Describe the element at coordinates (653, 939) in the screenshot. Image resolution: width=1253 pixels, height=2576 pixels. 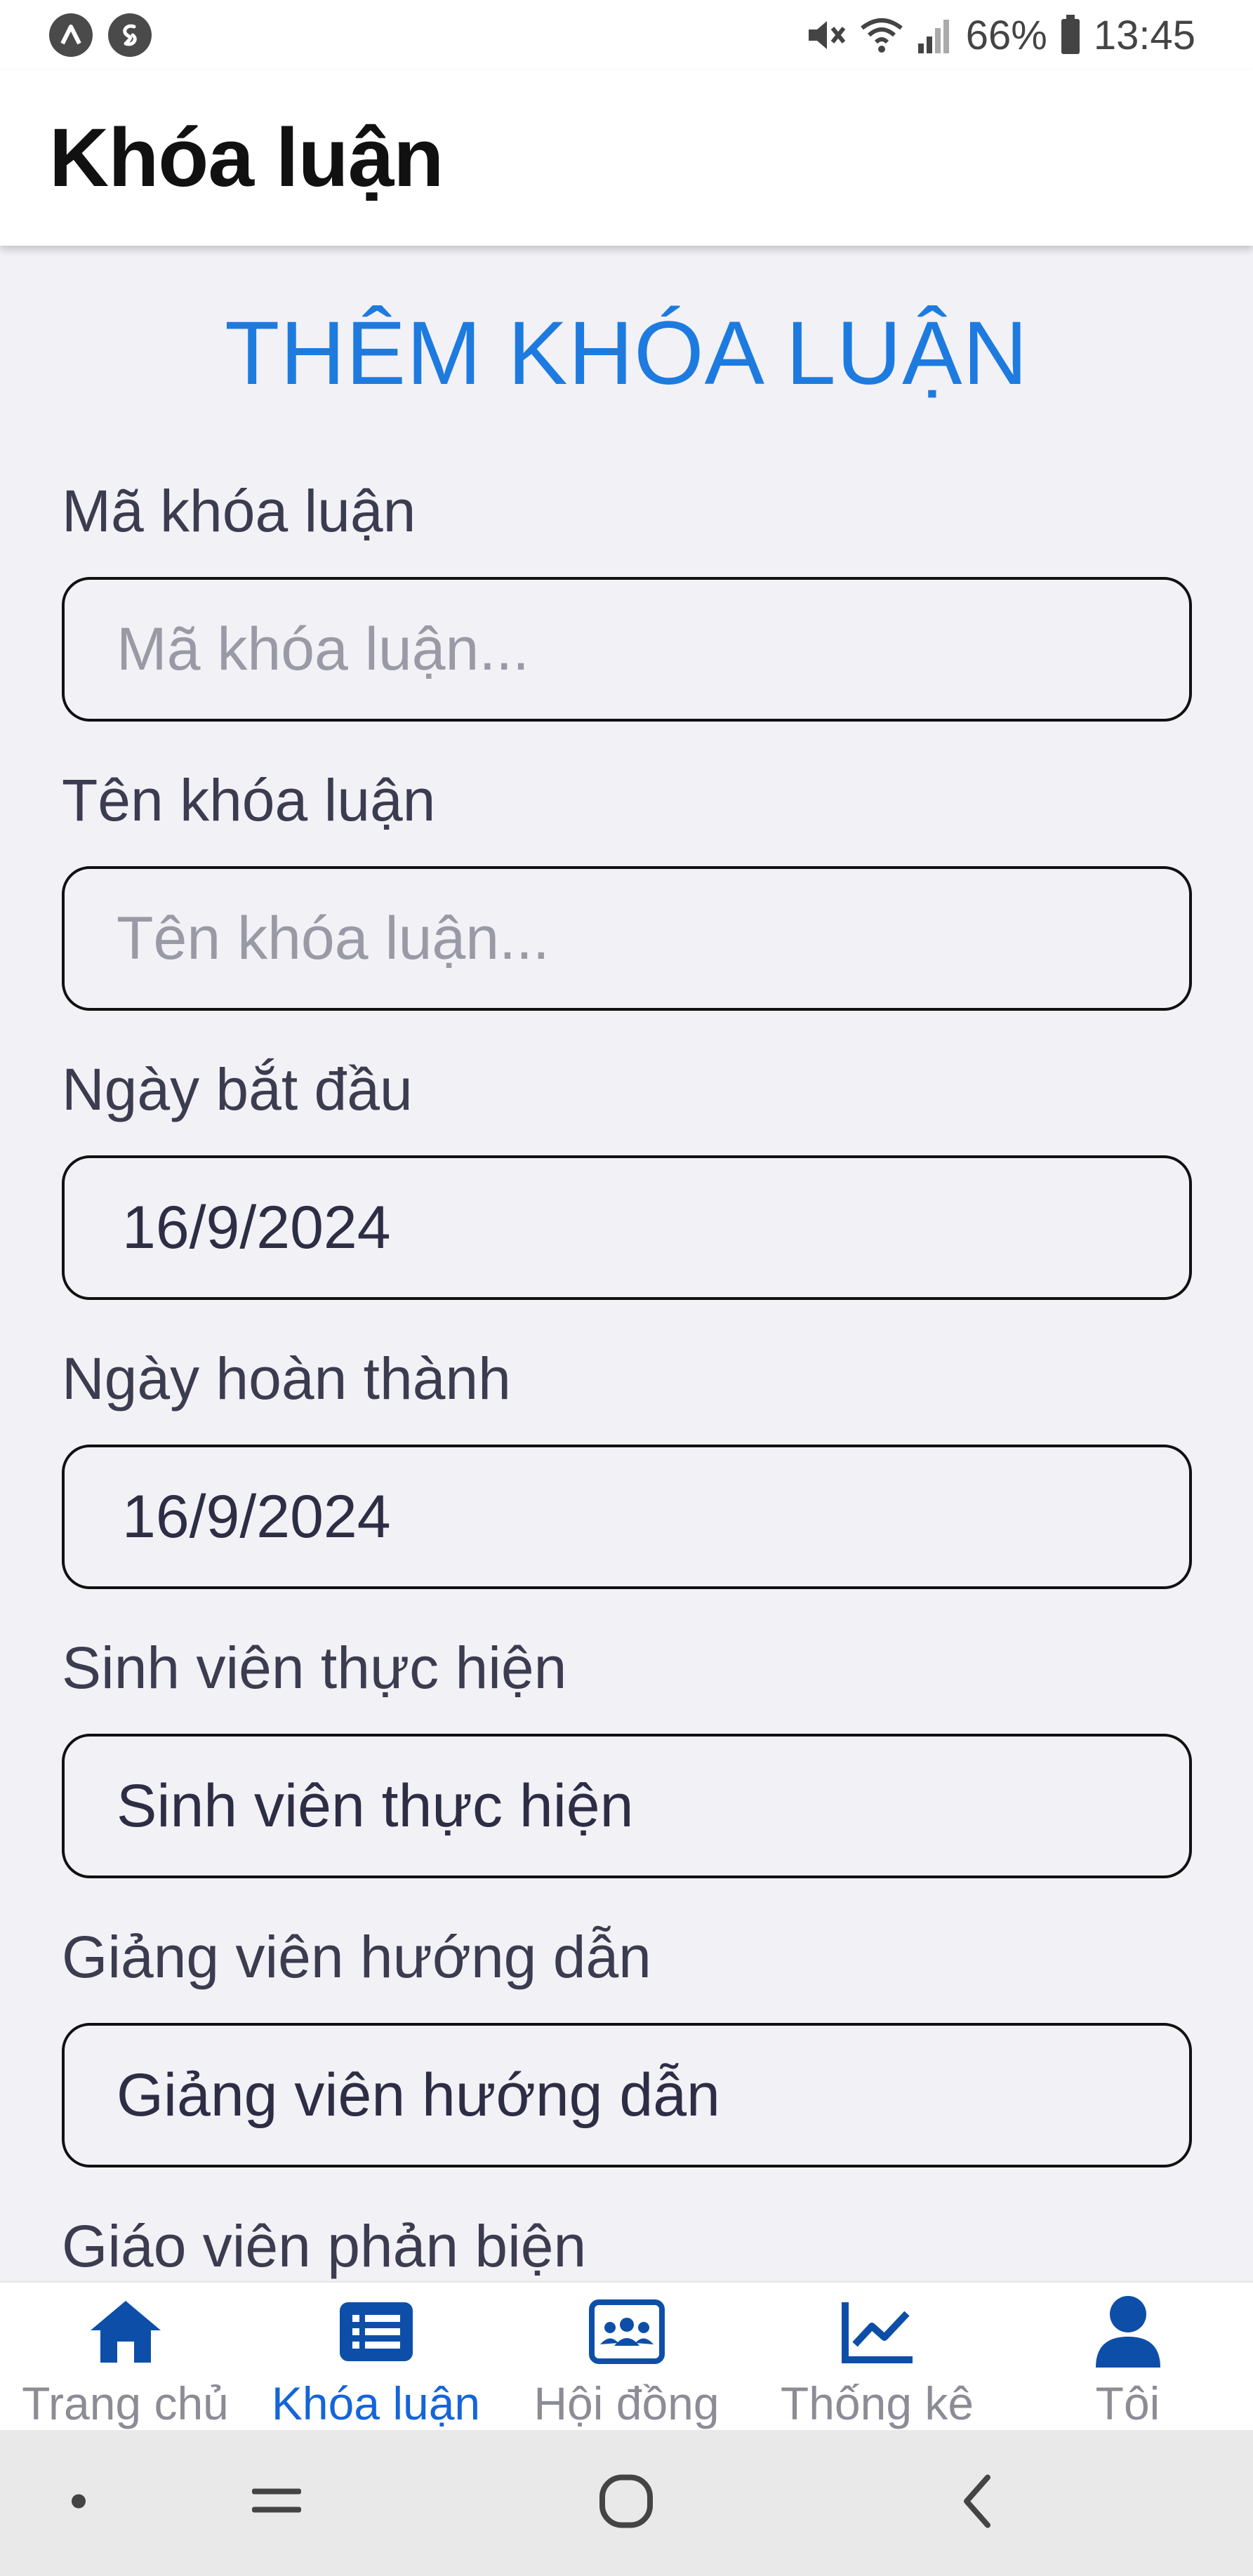
I see `thesis-name-input` at that location.